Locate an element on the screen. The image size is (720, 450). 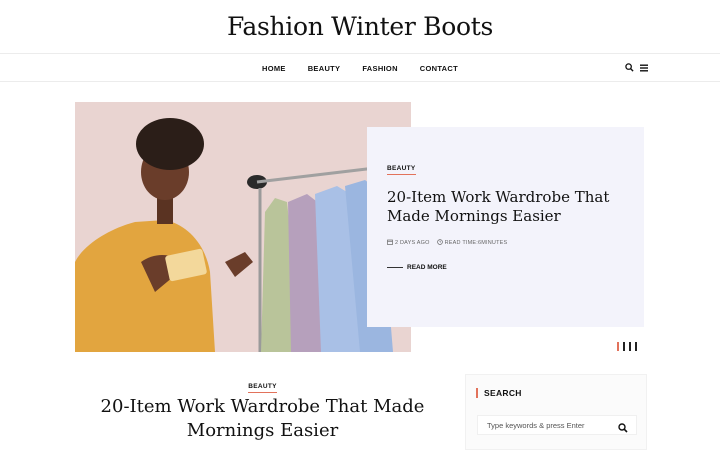
site-title: Fashion Winter Boots is located at coordinates (360, 27).